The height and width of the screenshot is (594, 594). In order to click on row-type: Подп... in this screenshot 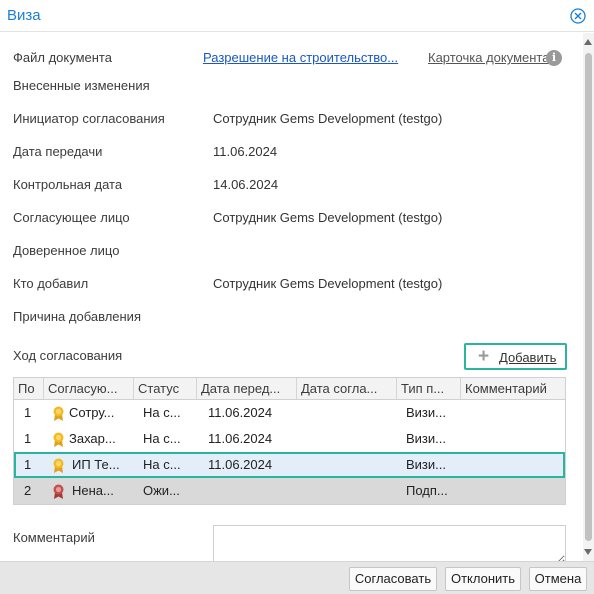, I will do `click(427, 490)`.